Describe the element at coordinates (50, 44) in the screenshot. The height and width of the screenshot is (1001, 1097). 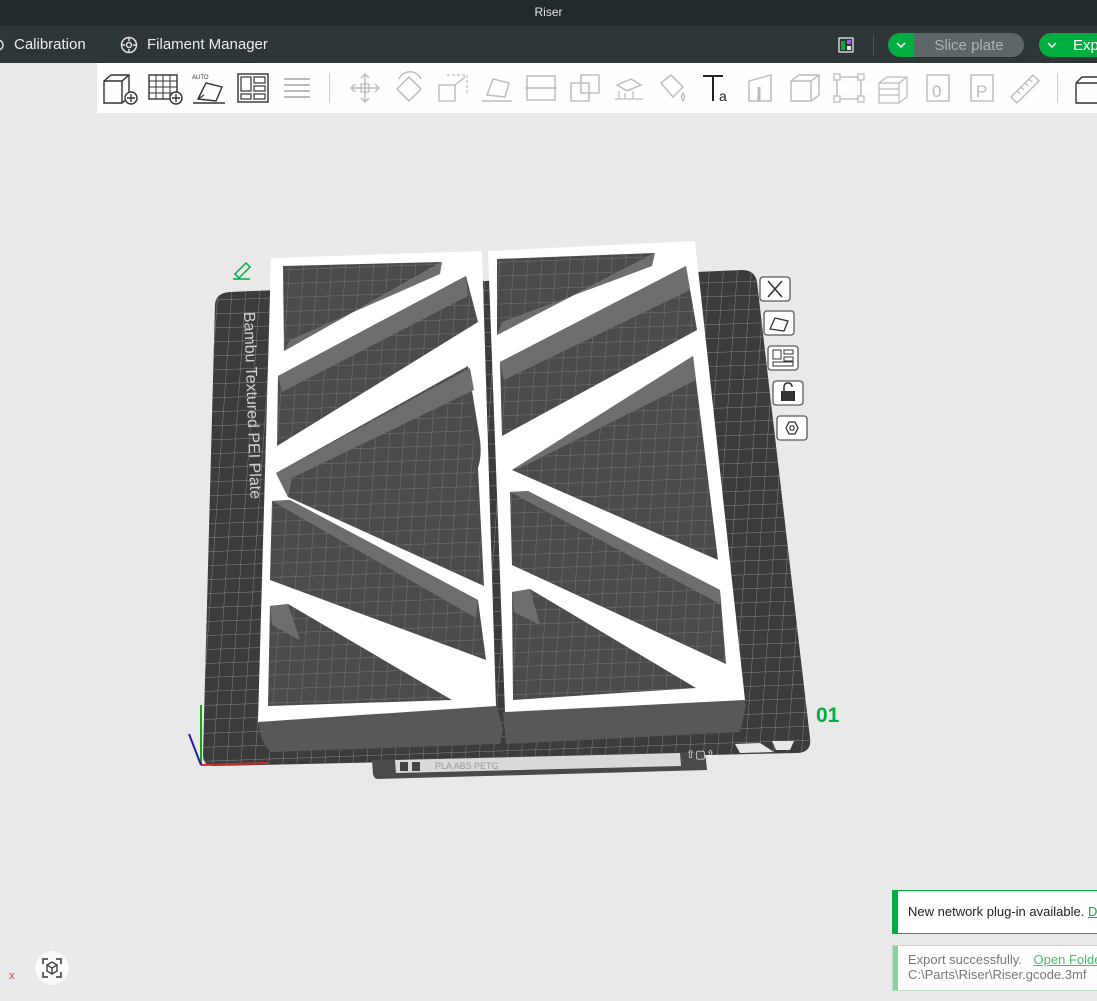
I see `calibration-label: Calibration` at that location.